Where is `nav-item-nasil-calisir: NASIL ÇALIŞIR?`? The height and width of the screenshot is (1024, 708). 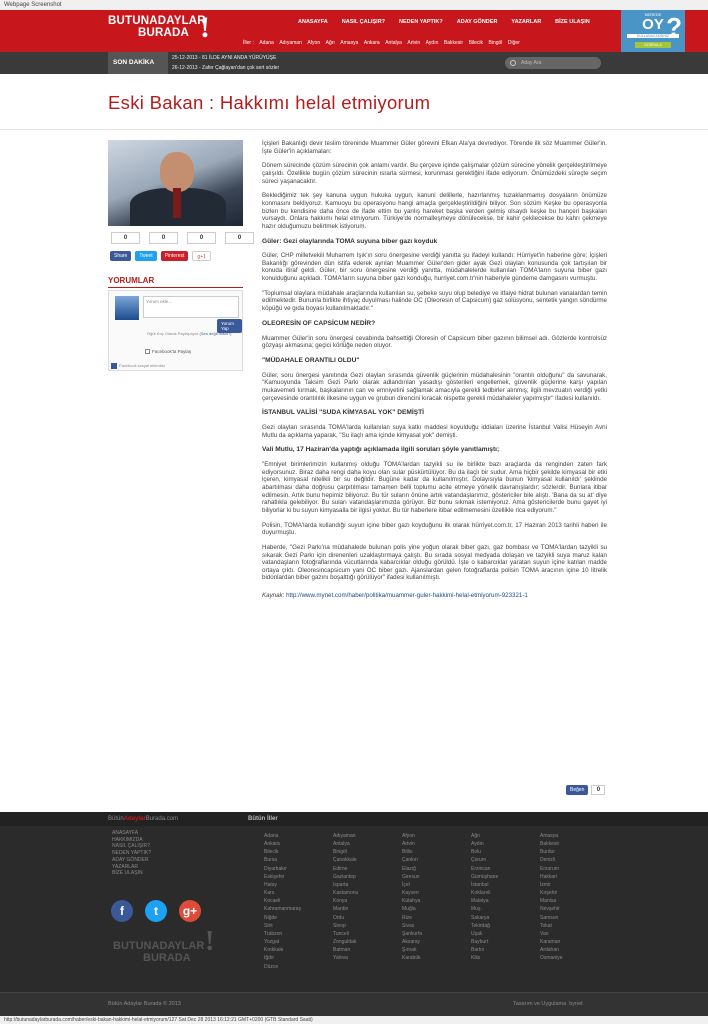
nav-item-nasil-calisir: NASIL ÇALIŞIR? is located at coordinates (363, 22).